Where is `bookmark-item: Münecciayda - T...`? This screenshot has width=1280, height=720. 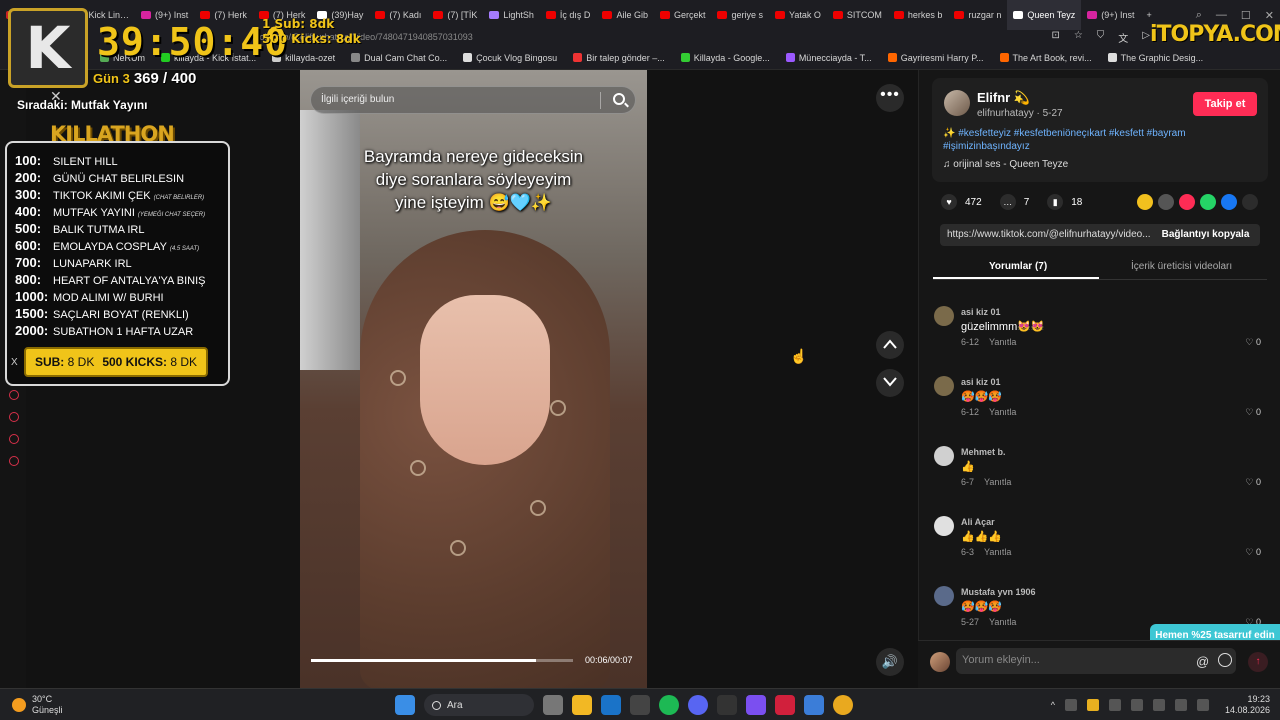 bookmark-item: Münecciayda - T... is located at coordinates (829, 58).